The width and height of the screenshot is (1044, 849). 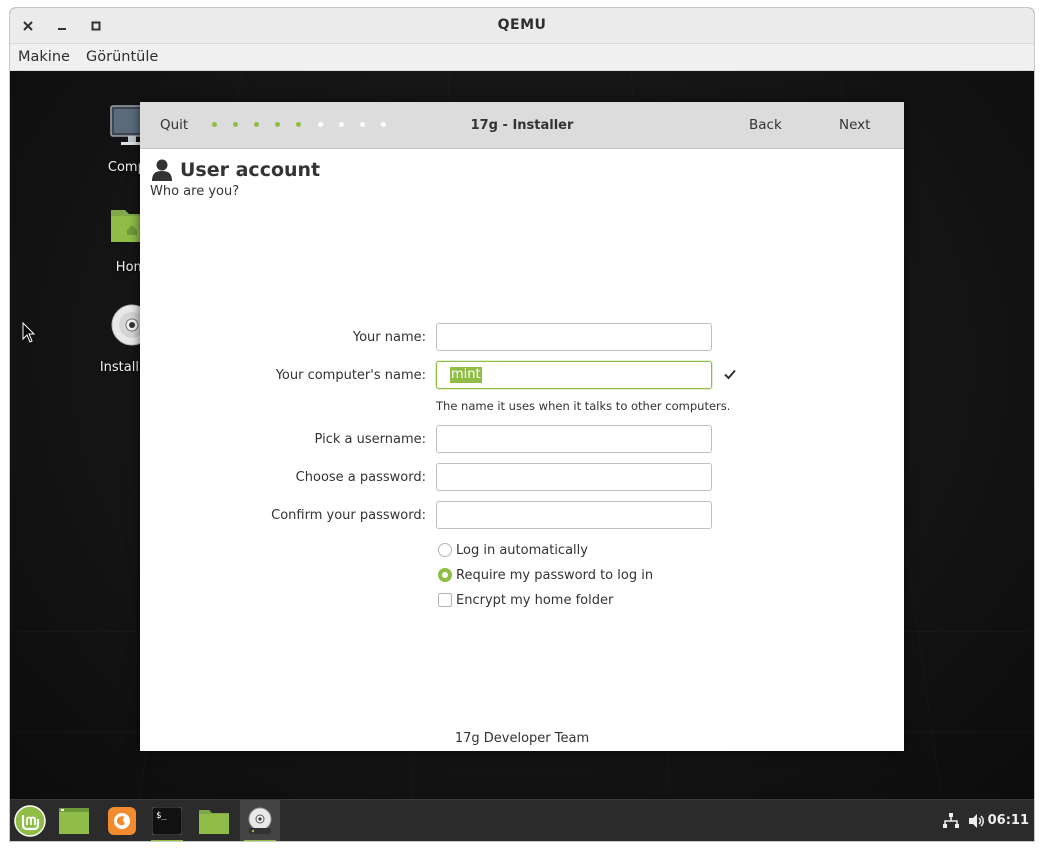 I want to click on password-label: Choose a password:, so click(x=360, y=477).